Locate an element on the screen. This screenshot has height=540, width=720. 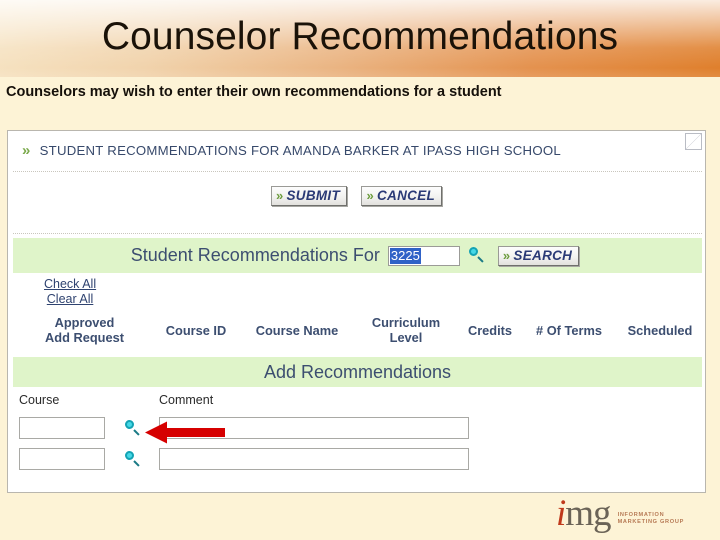
column-header-approved-line1: Approved is located at coordinates (84, 322).